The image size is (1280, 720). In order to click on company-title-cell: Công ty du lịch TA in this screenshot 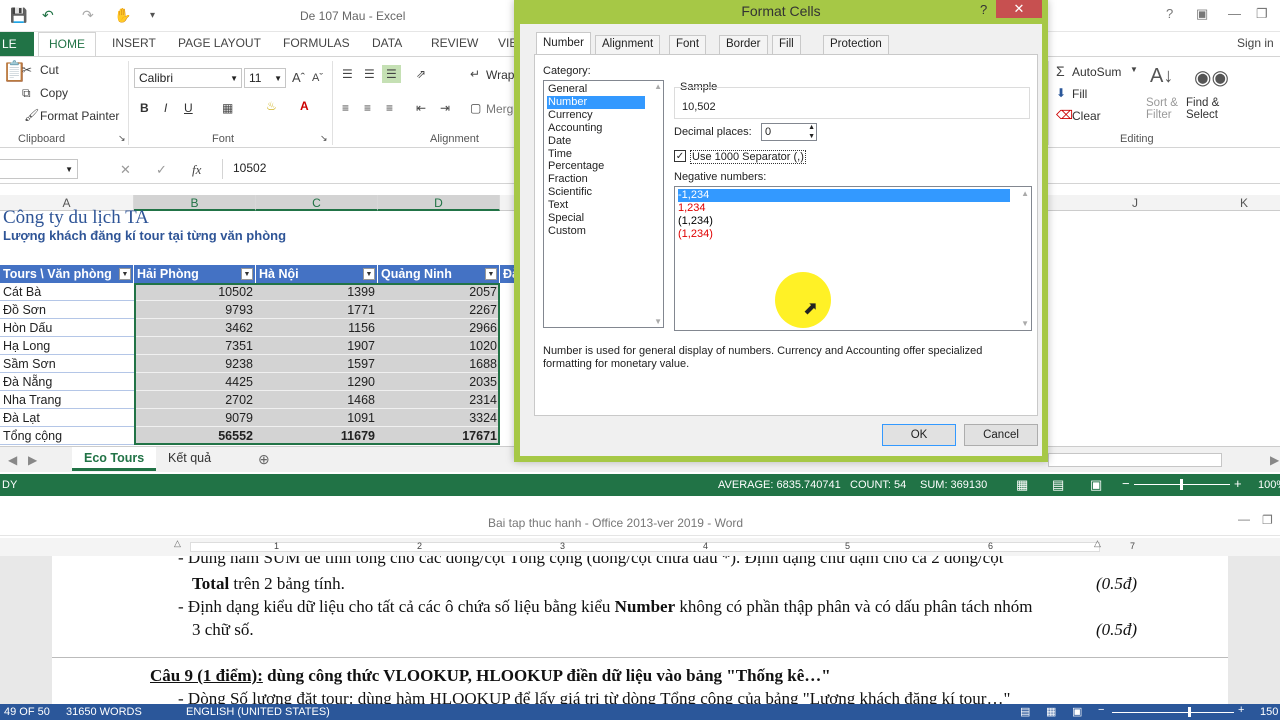, I will do `click(76, 218)`.